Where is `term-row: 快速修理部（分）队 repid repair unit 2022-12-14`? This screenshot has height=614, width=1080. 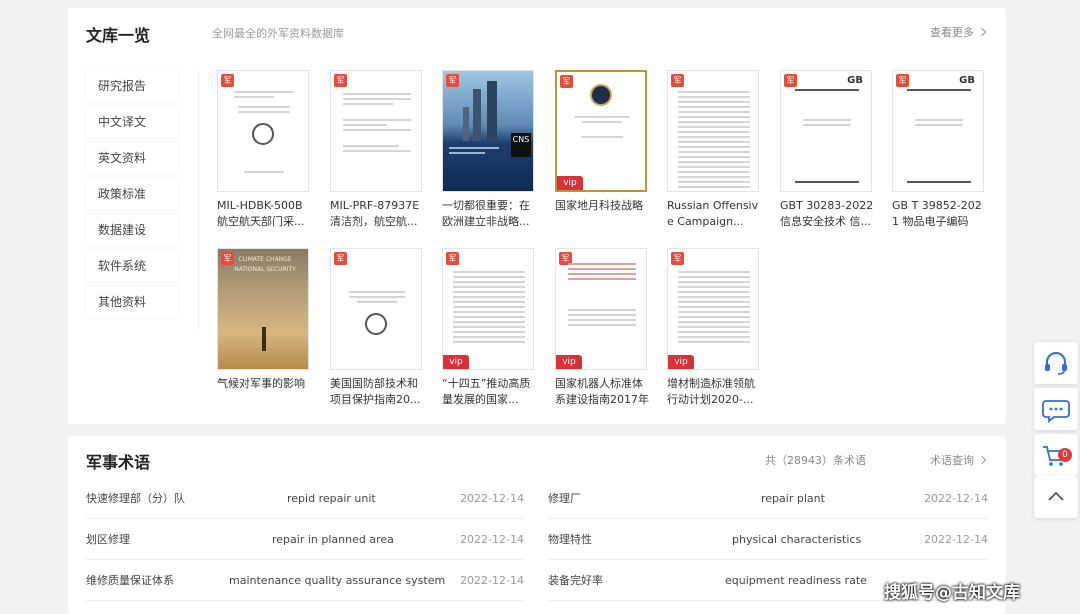 term-row: 快速修理部（分）队 repid repair unit 2022-12-14 is located at coordinates (305, 499).